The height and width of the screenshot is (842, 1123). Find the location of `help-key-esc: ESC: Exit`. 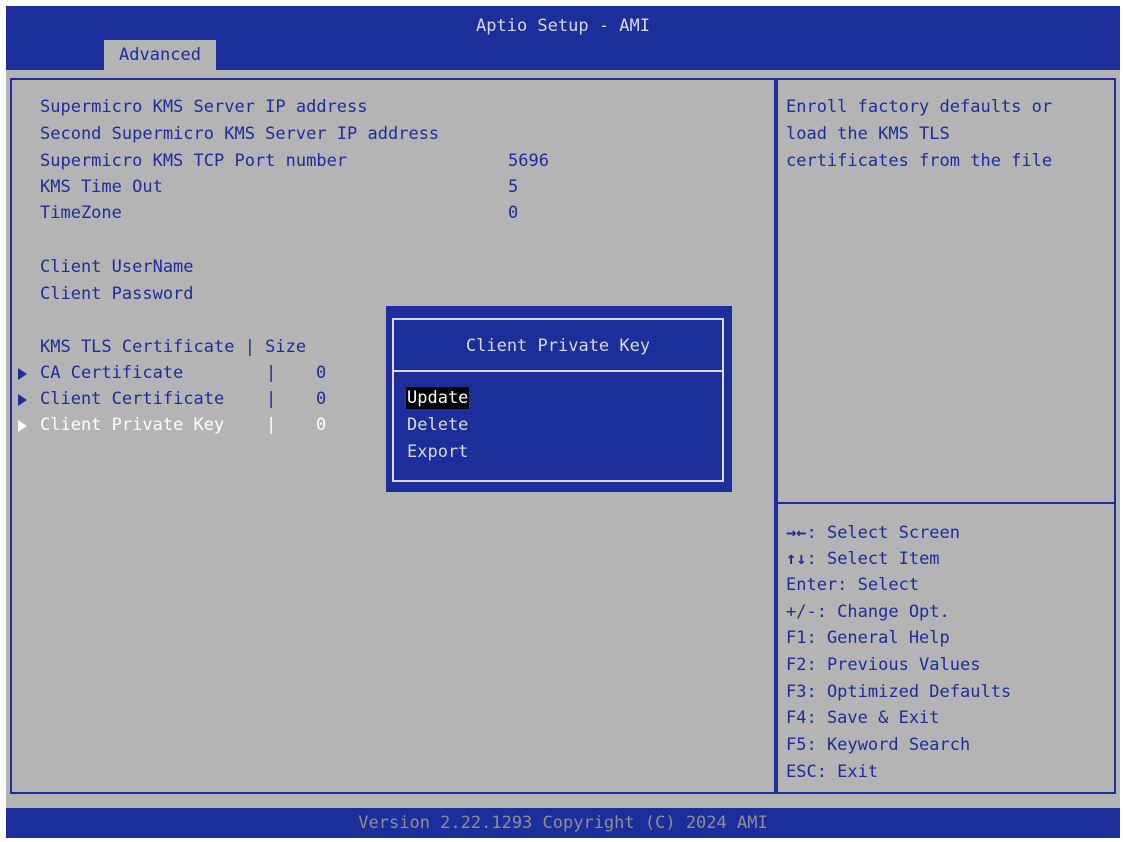

help-key-esc: ESC: Exit is located at coordinates (832, 772).